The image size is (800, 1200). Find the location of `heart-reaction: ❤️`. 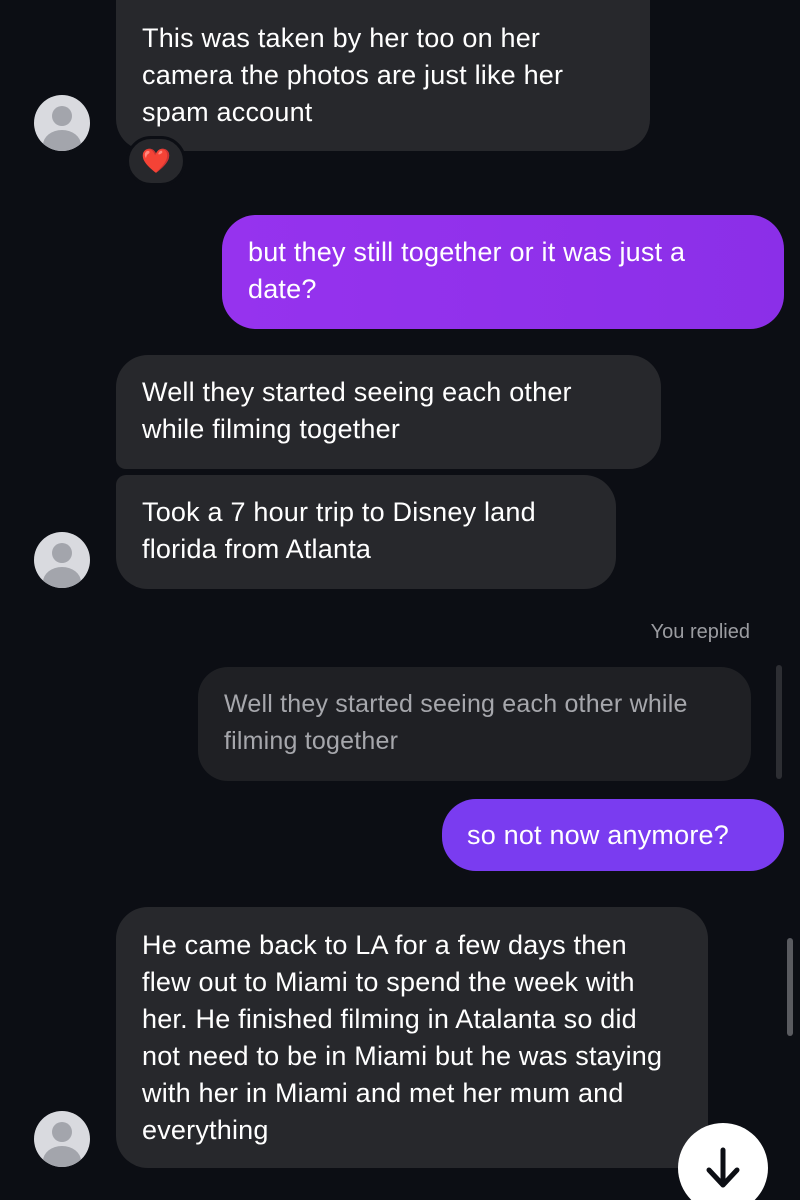

heart-reaction: ❤️ is located at coordinates (156, 161).